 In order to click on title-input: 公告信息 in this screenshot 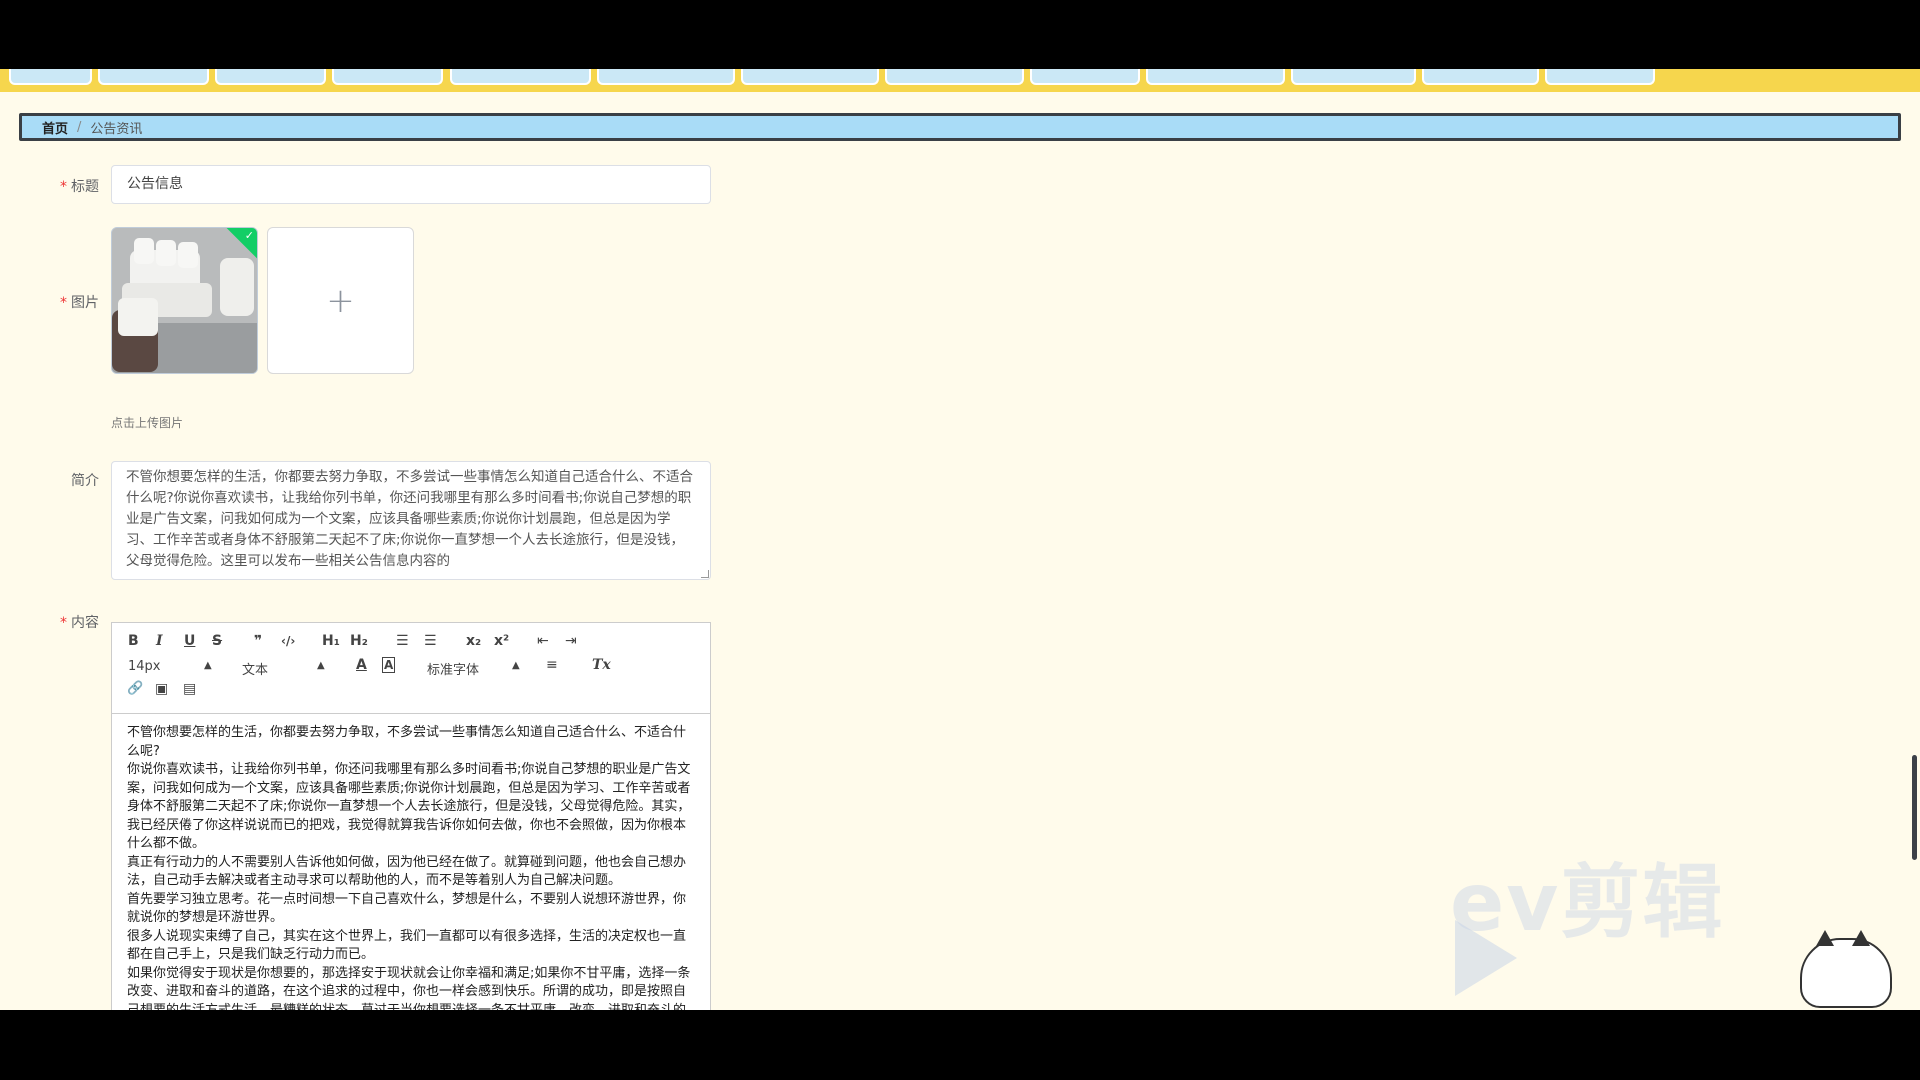, I will do `click(411, 184)`.